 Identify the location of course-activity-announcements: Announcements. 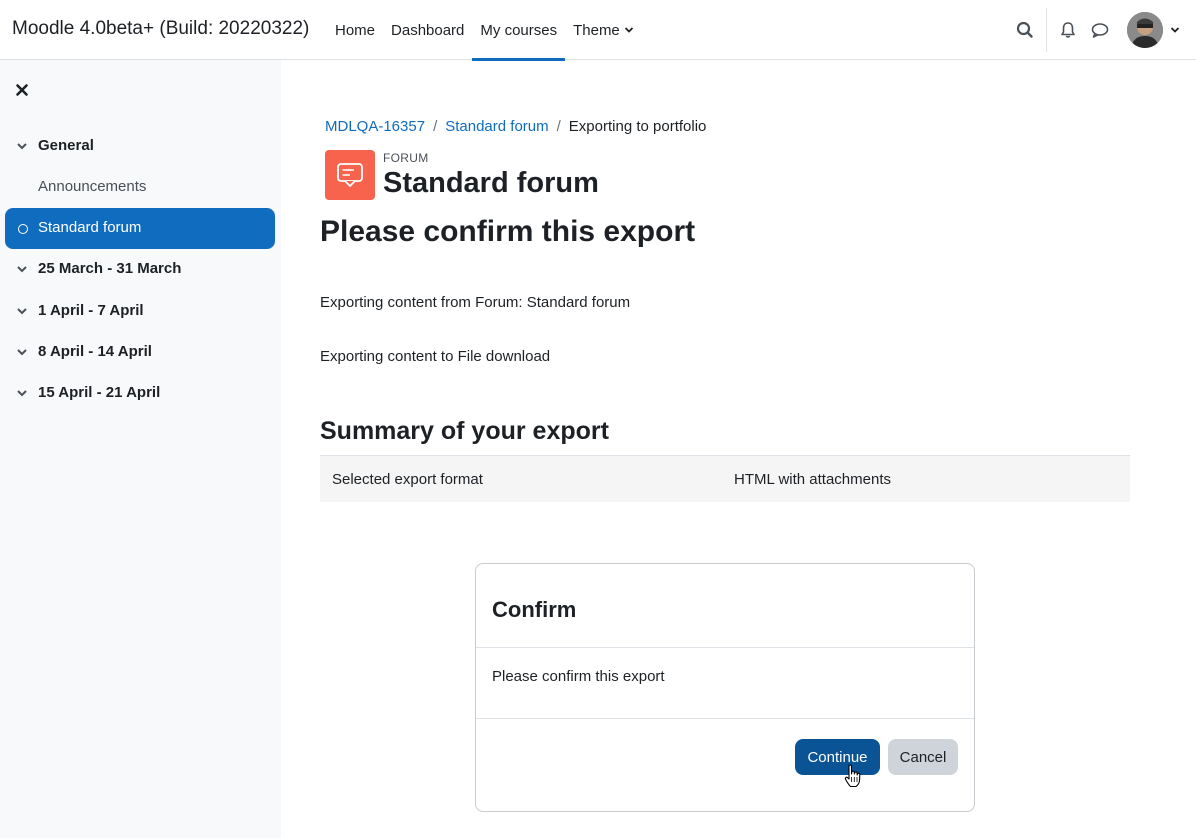
(140, 187).